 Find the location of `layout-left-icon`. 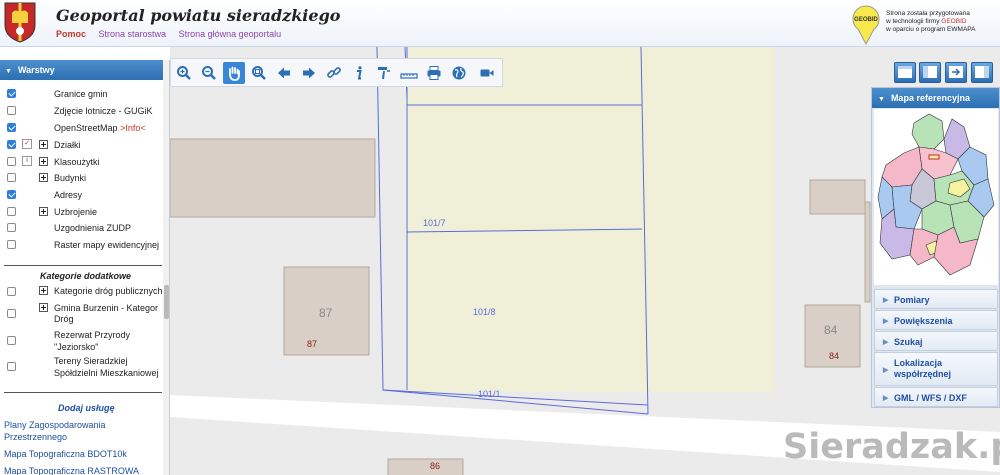

layout-left-icon is located at coordinates (930, 72).